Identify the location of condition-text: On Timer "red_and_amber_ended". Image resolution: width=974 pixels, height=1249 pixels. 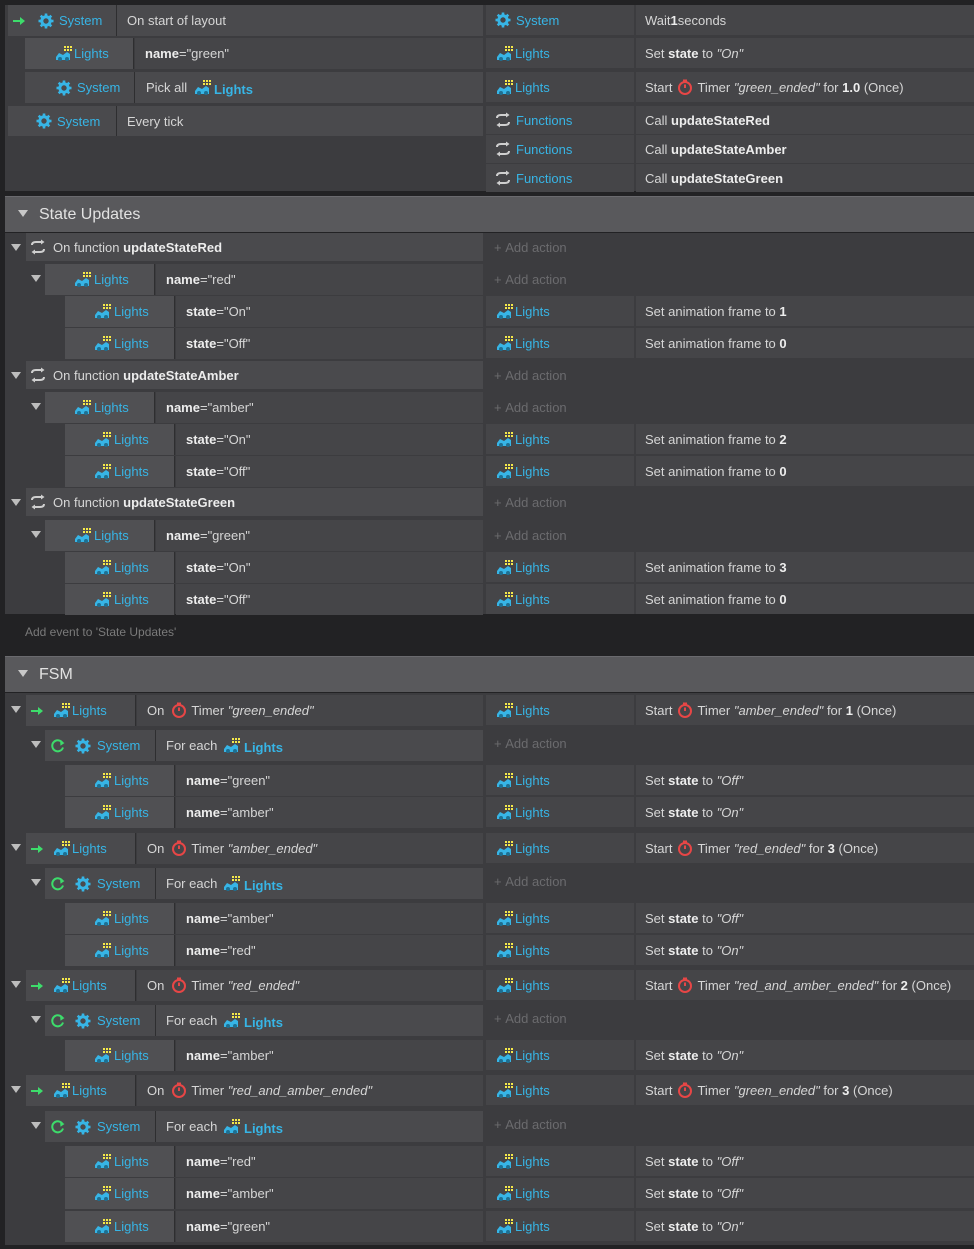
(310, 1090).